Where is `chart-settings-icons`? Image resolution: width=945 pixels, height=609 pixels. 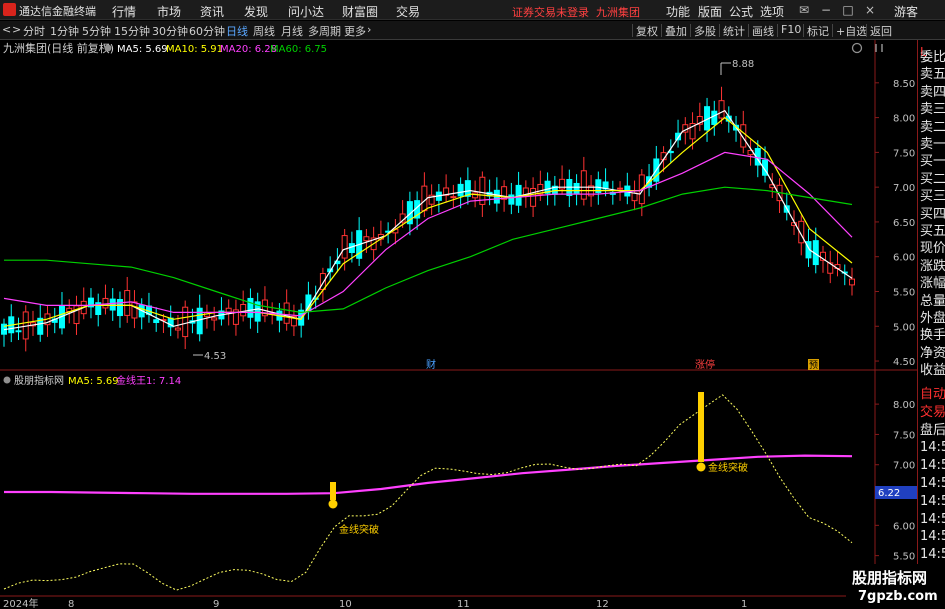
chart-settings-icons is located at coordinates (867, 48).